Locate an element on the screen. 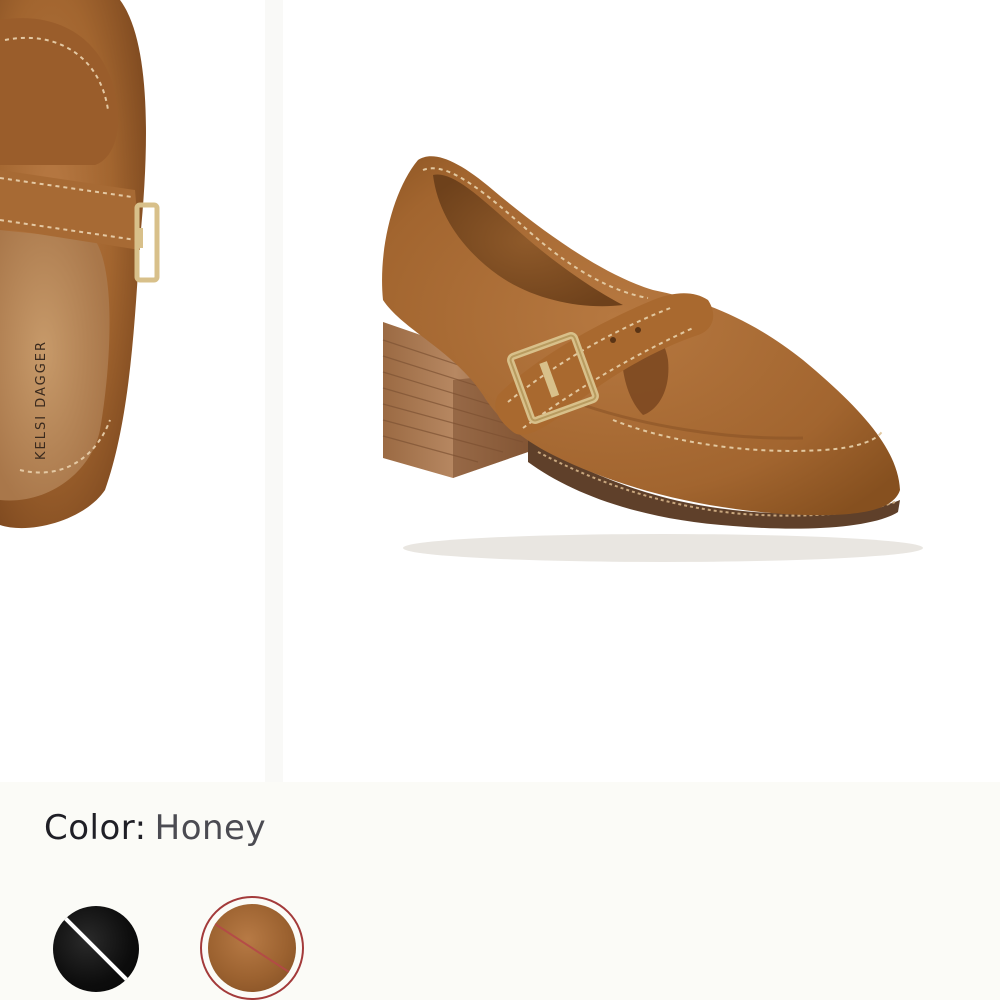 The height and width of the screenshot is (1000, 1000). gallery-divider is located at coordinates (274, 391).